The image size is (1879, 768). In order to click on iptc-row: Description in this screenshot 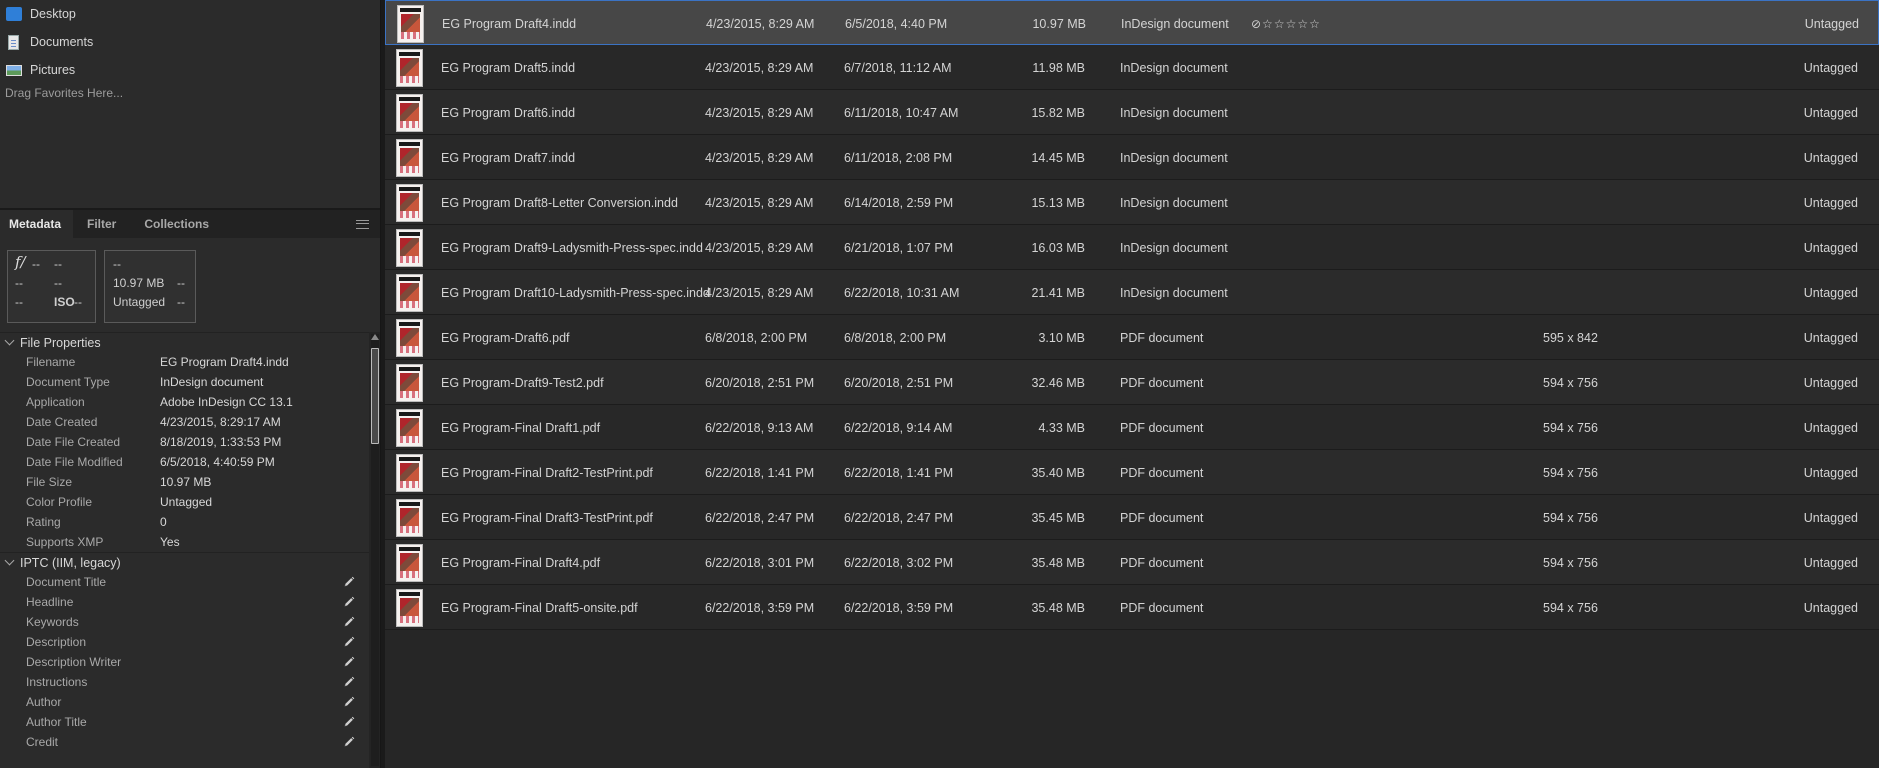, I will do `click(184, 642)`.